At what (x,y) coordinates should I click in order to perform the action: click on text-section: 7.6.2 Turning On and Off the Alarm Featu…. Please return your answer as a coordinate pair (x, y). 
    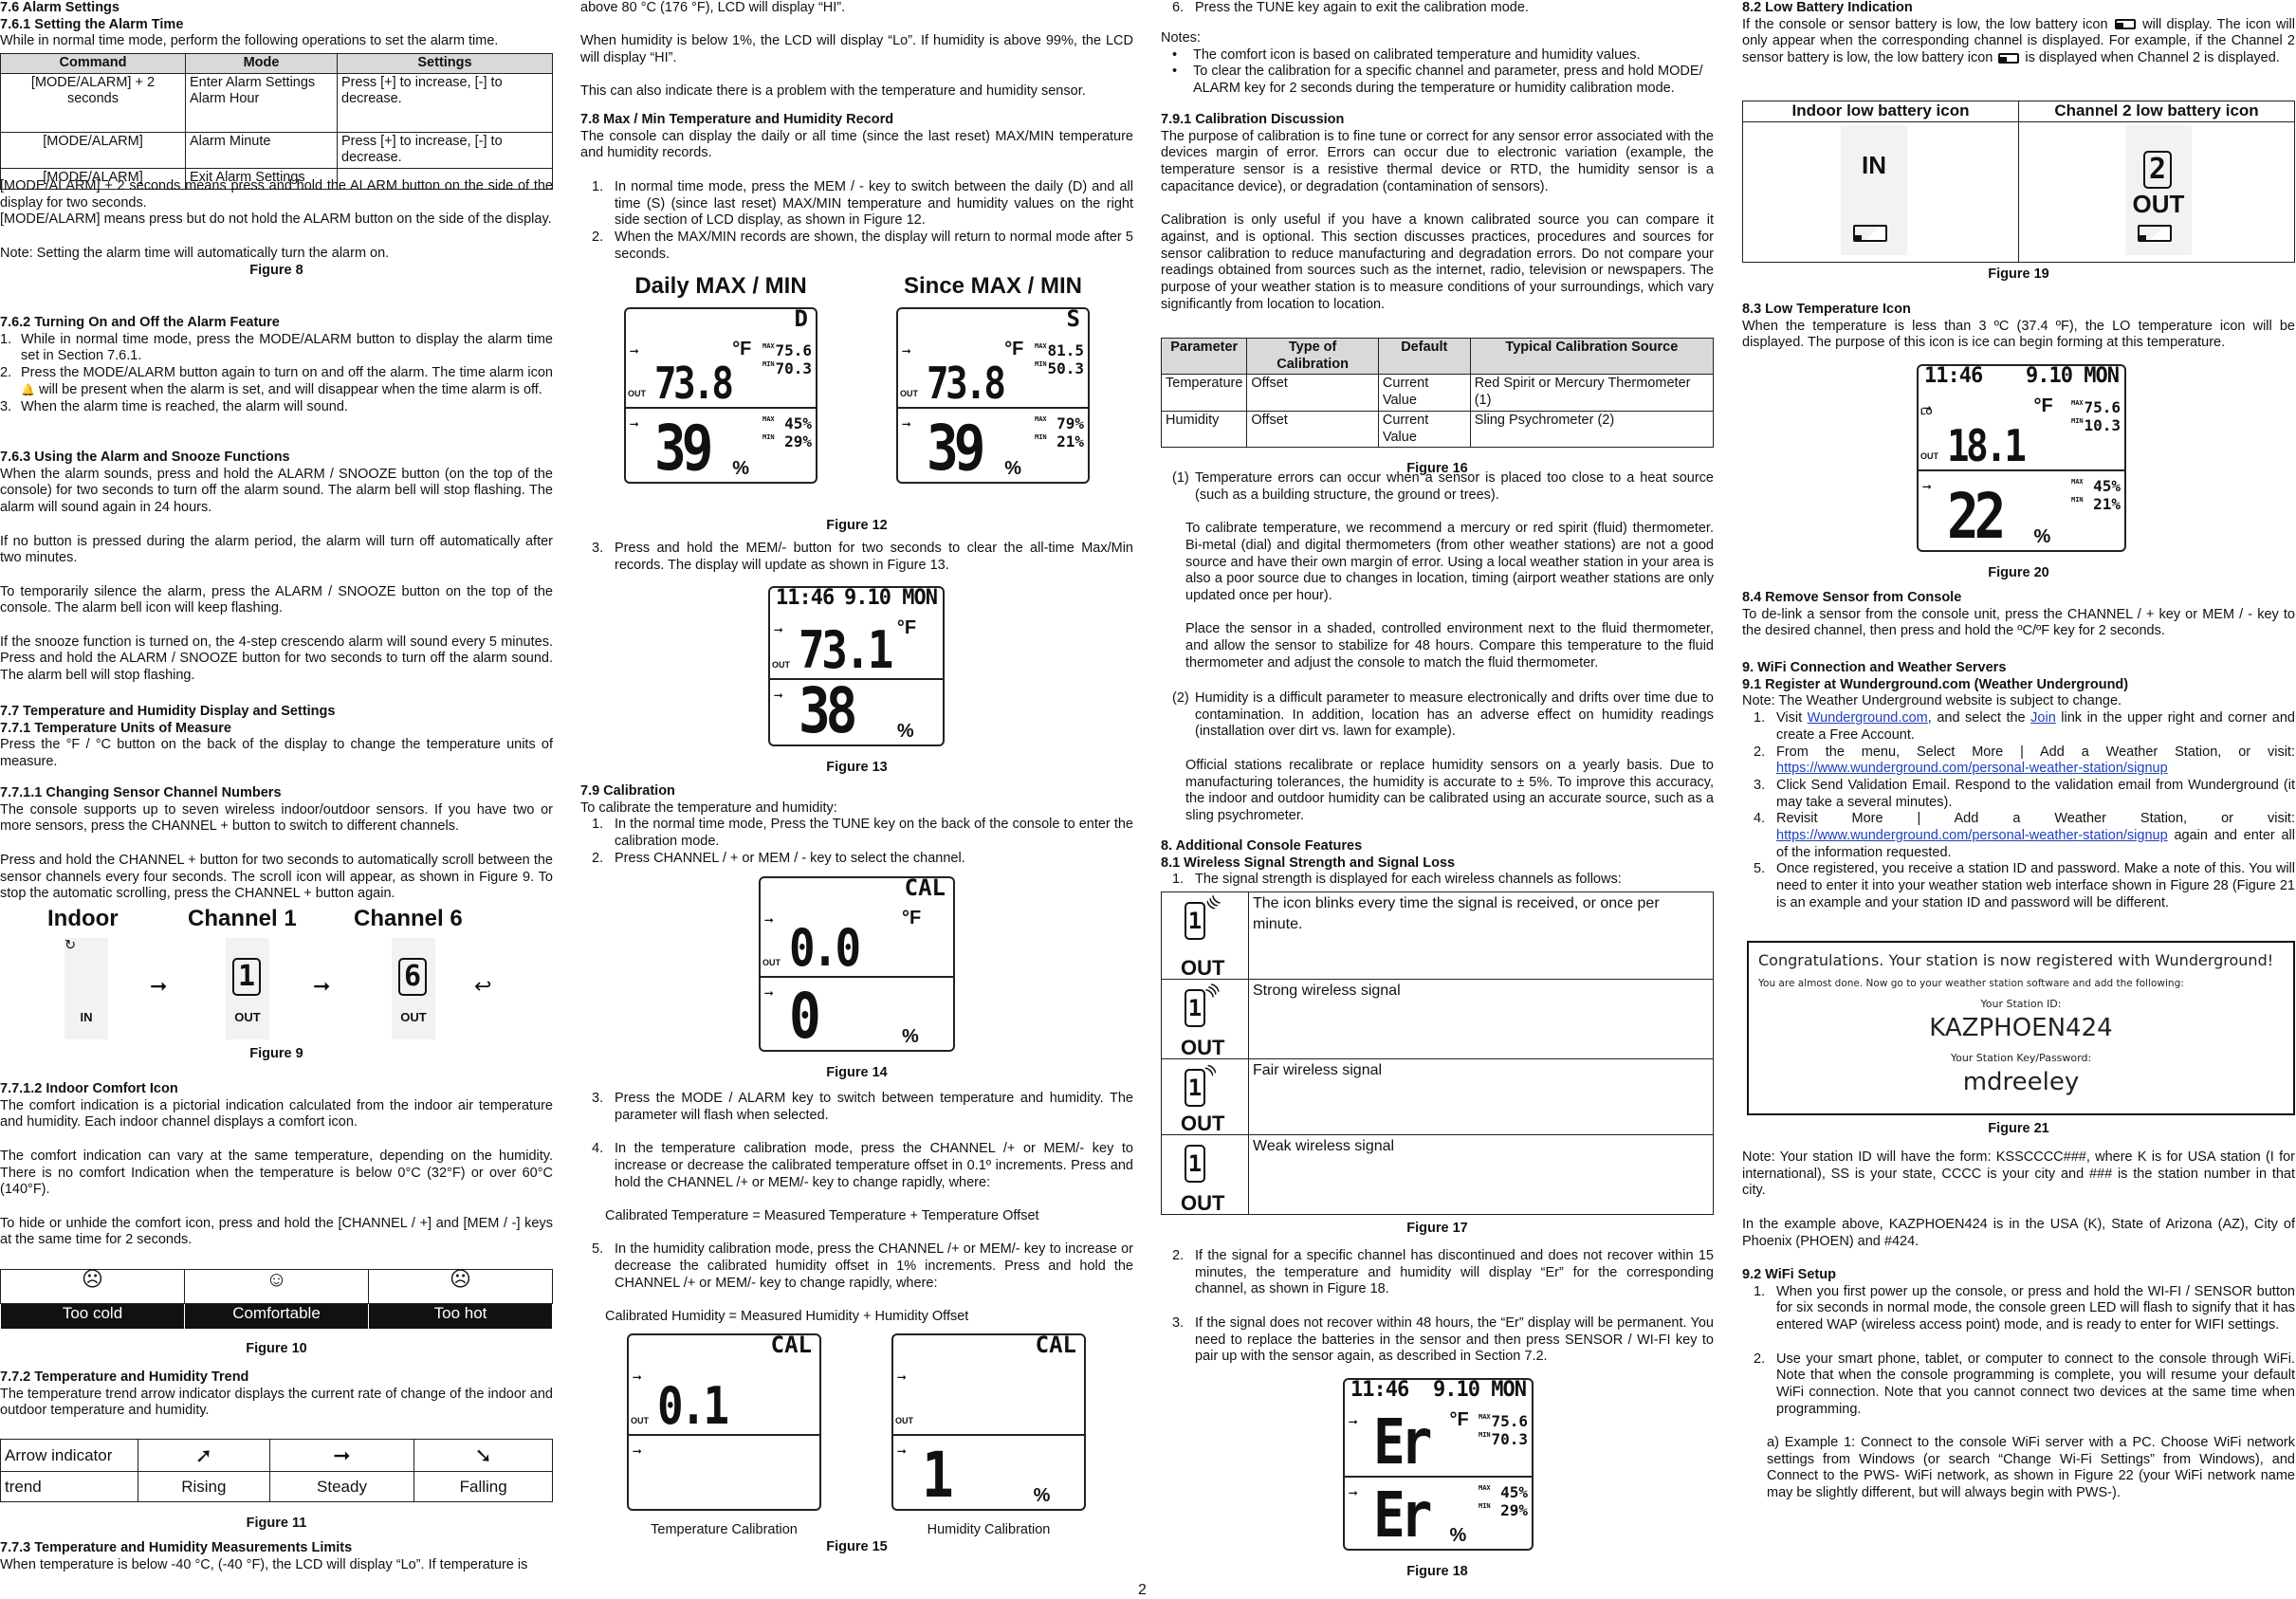
    Looking at the image, I should click on (276, 365).